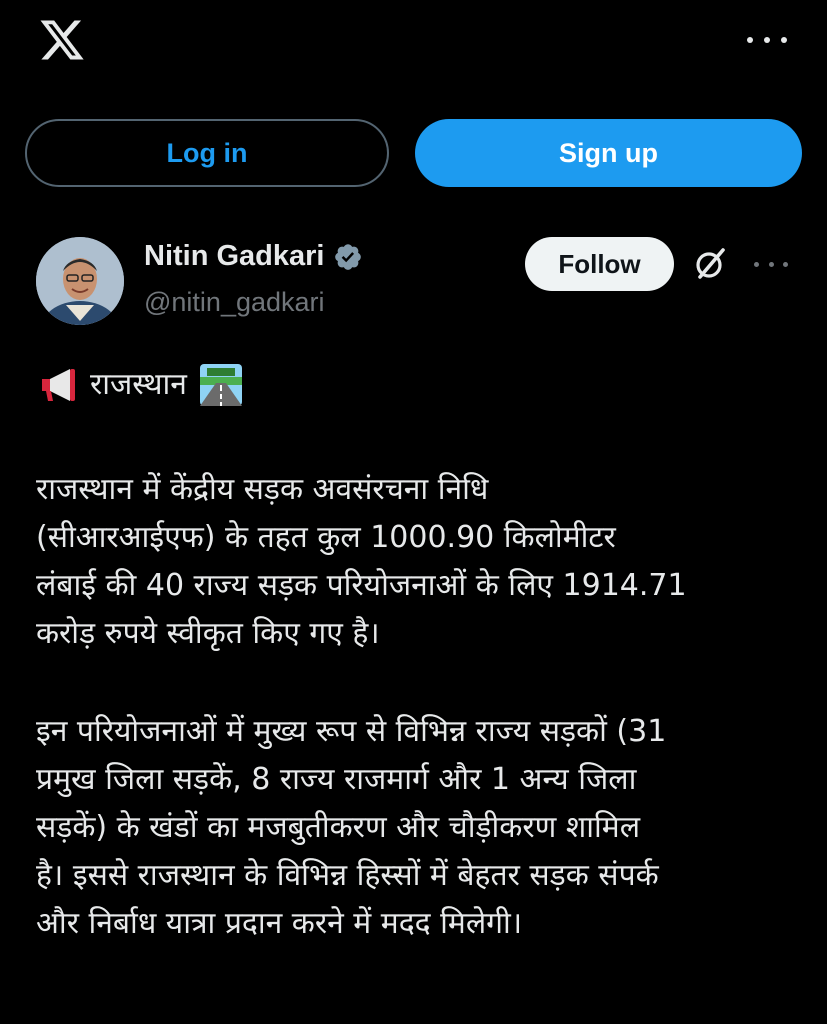 The image size is (827, 1024). I want to click on motorway-icon, so click(220, 385).